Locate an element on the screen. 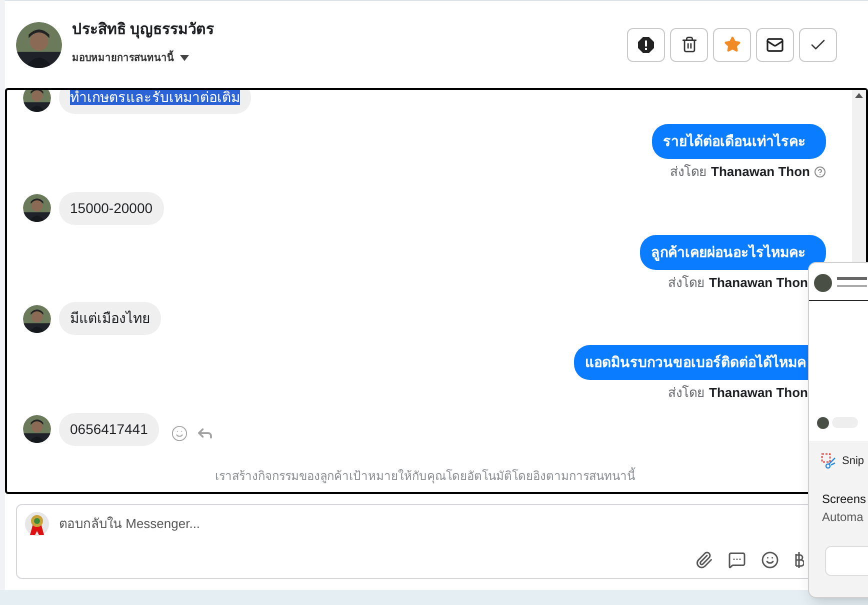  message-bubble: ลูกค้าเคยผ่อนอะไรไหมคะ is located at coordinates (733, 252).